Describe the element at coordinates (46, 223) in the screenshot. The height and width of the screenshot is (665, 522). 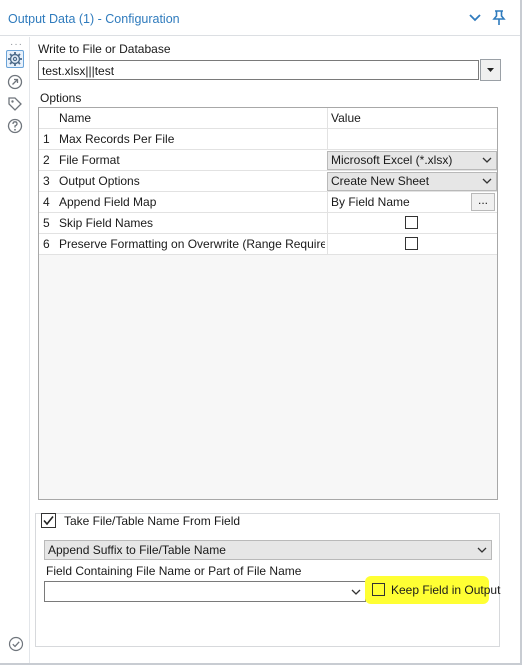
I see `row-number: 5` at that location.